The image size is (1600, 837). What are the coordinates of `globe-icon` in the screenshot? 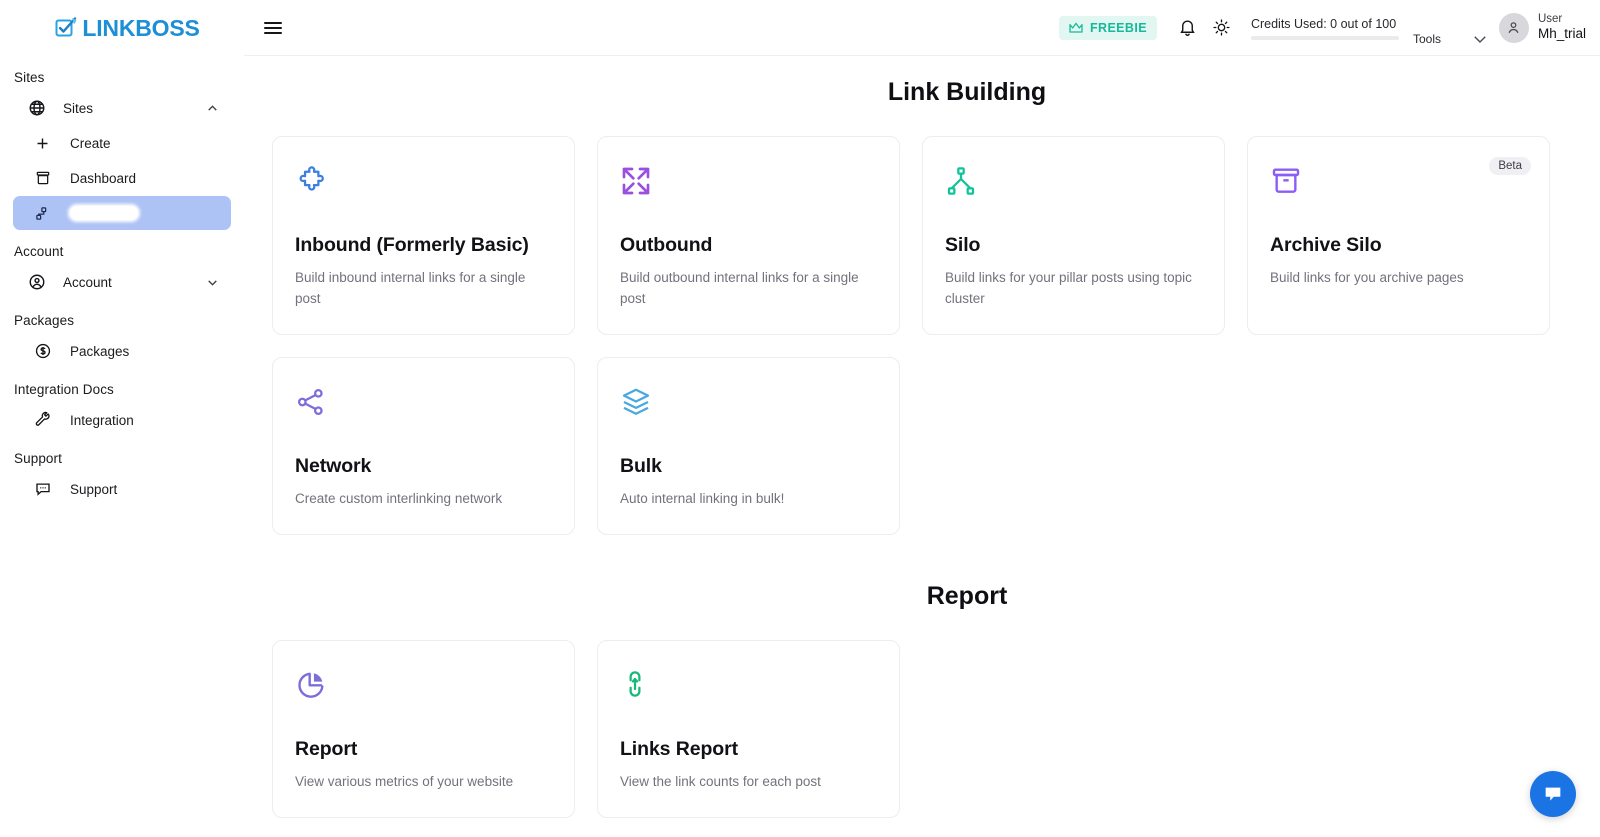 It's located at (36, 108).